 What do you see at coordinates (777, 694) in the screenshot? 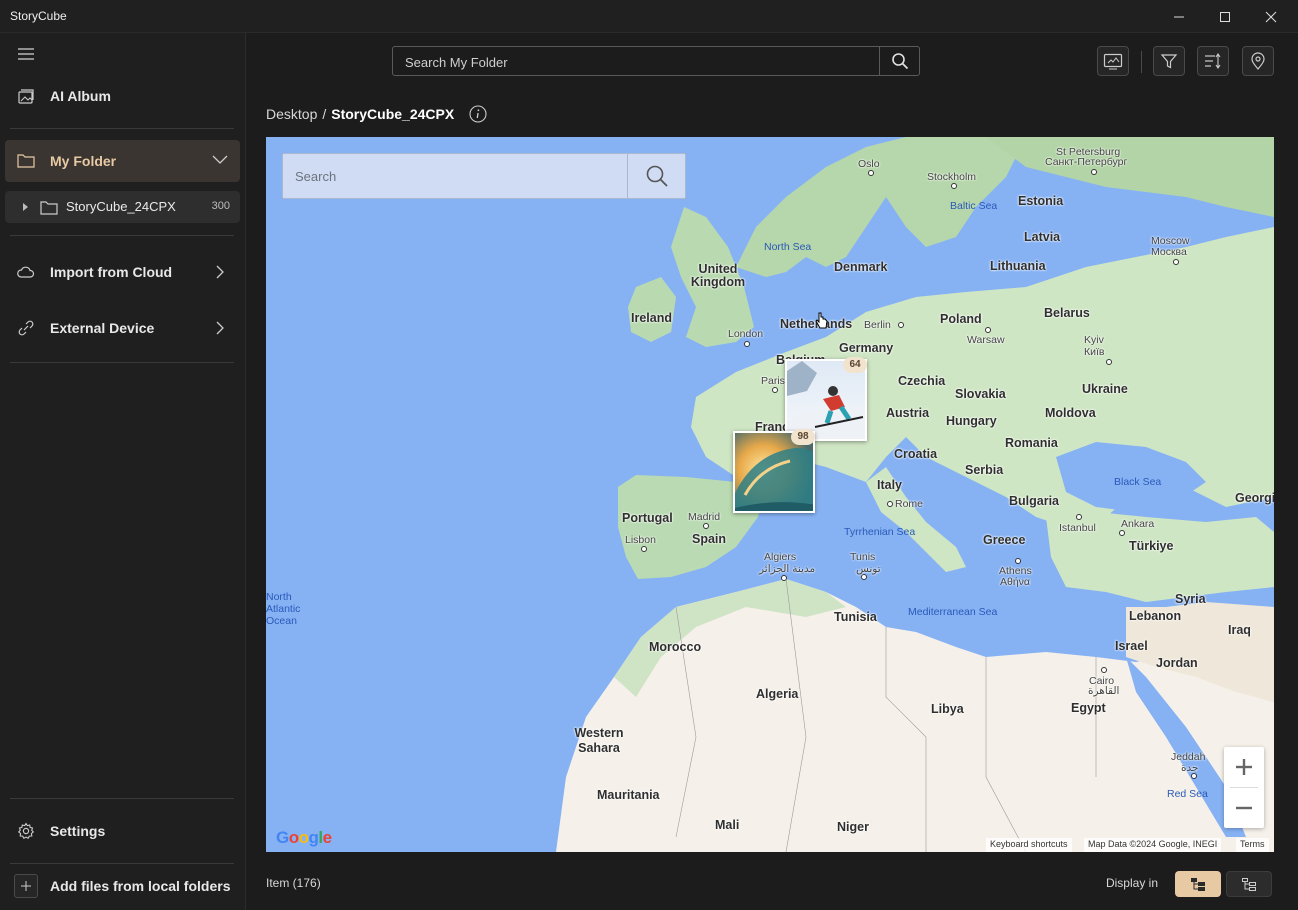
I see `country-label: Algeria` at bounding box center [777, 694].